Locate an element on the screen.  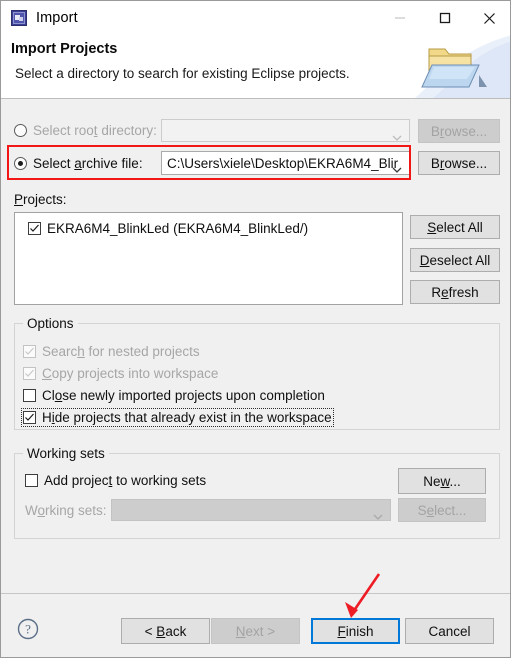
options-legend: Options is located at coordinates (50, 323).